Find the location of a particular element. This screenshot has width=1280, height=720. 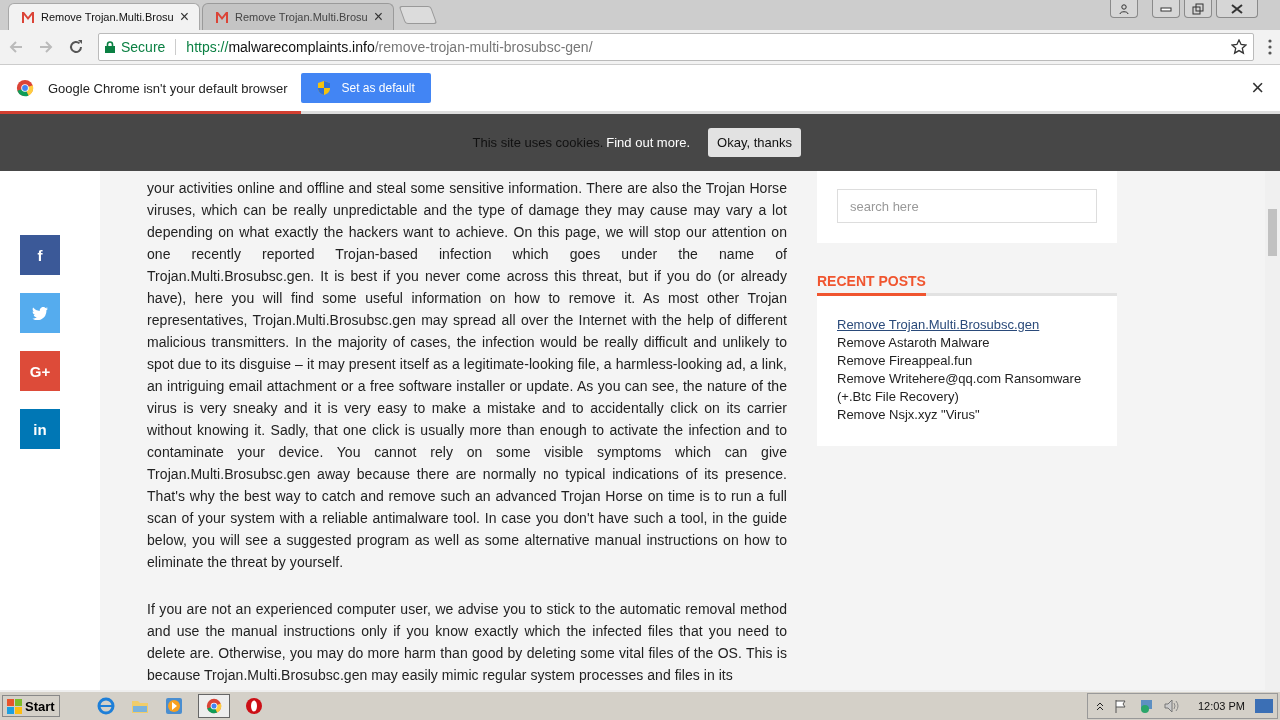

restore-button is located at coordinates (1198, 9).